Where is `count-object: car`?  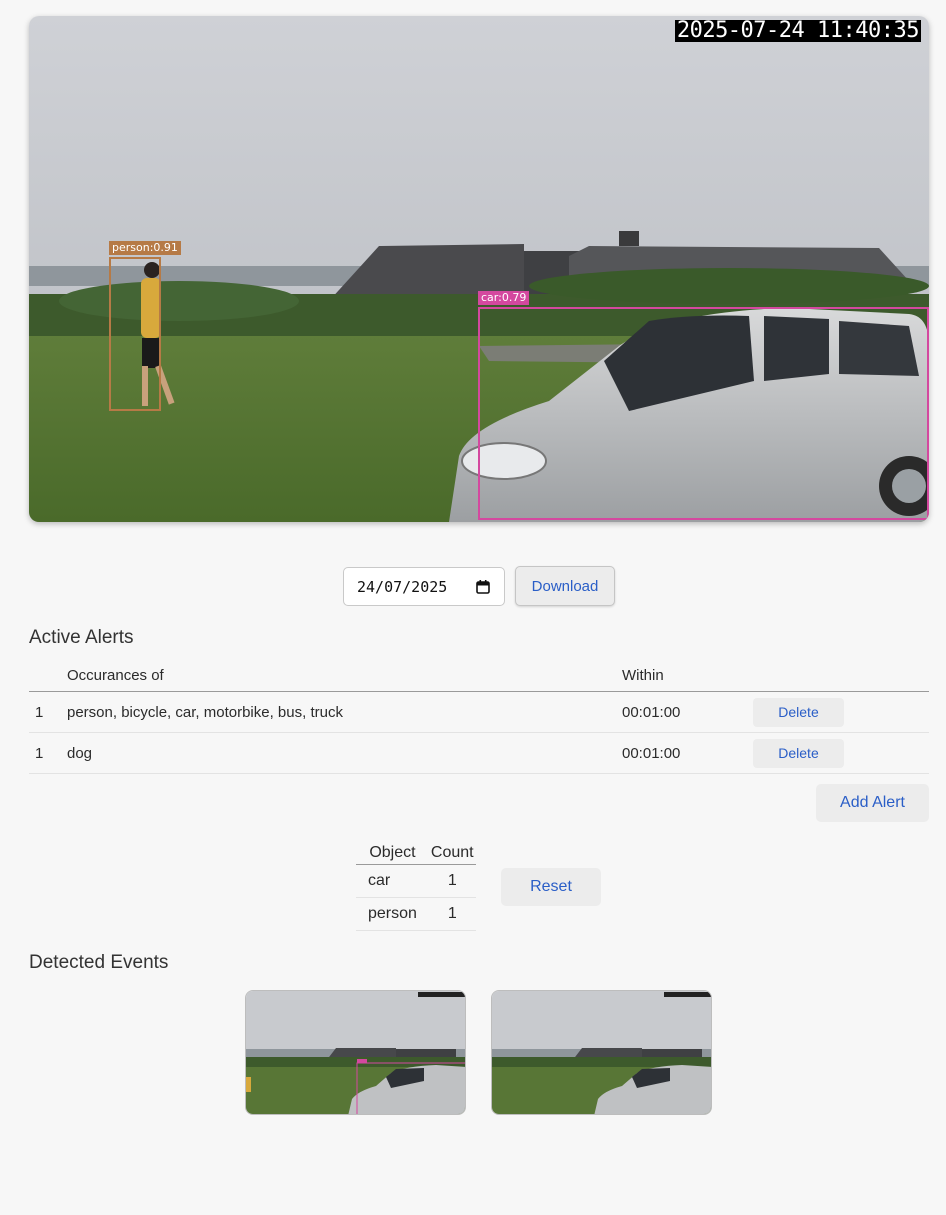
count-object: car is located at coordinates (392, 881).